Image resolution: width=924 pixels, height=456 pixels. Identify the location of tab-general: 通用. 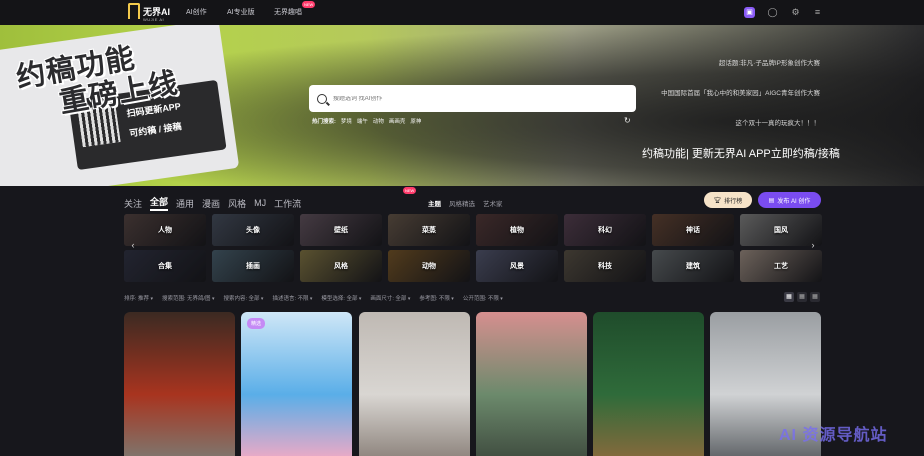
(185, 203).